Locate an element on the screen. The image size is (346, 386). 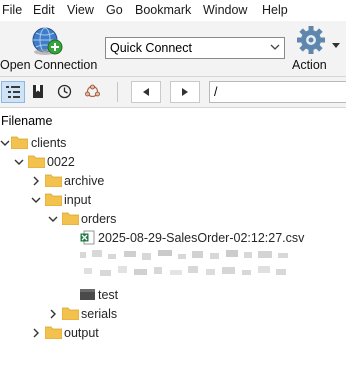
tab-bookmarks is located at coordinates (39, 92).